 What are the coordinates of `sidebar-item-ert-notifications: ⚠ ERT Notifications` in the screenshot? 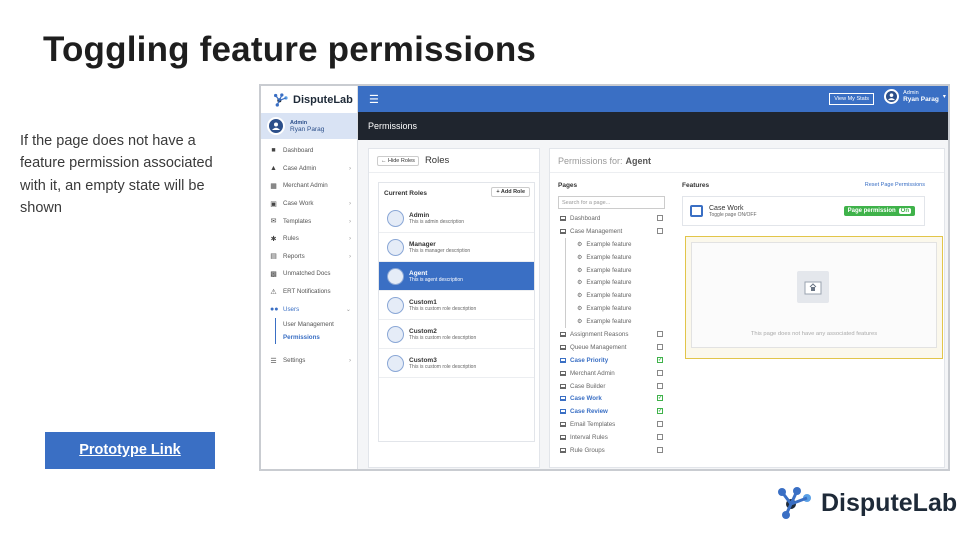 It's located at (309, 292).